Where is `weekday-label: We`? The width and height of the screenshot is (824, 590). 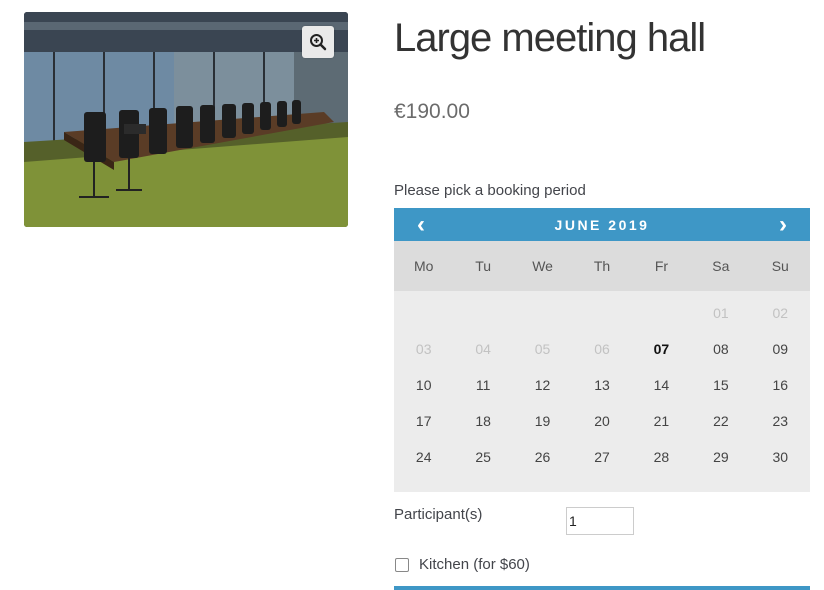 weekday-label: We is located at coordinates (542, 266).